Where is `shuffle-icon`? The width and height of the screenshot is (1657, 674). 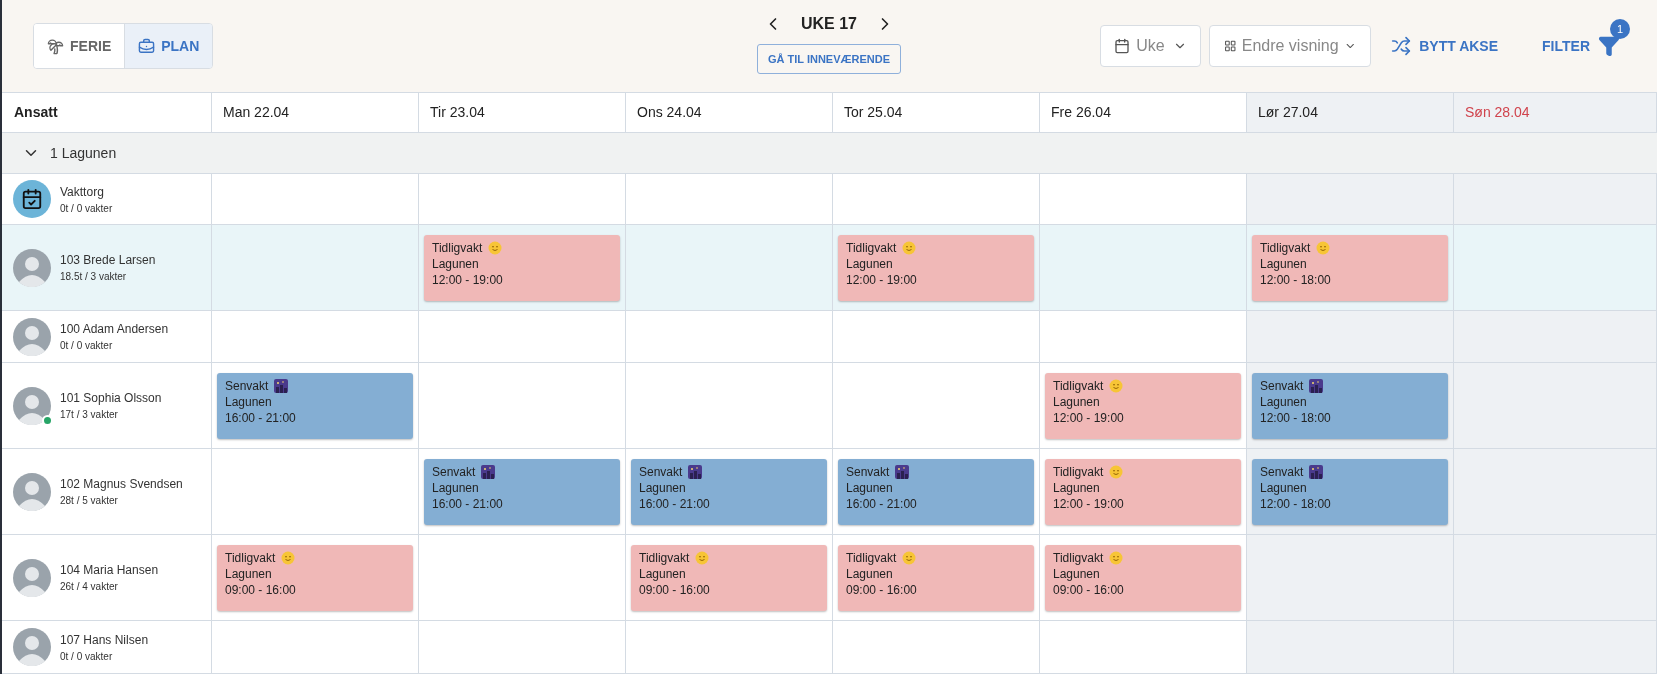
shuffle-icon is located at coordinates (1401, 46).